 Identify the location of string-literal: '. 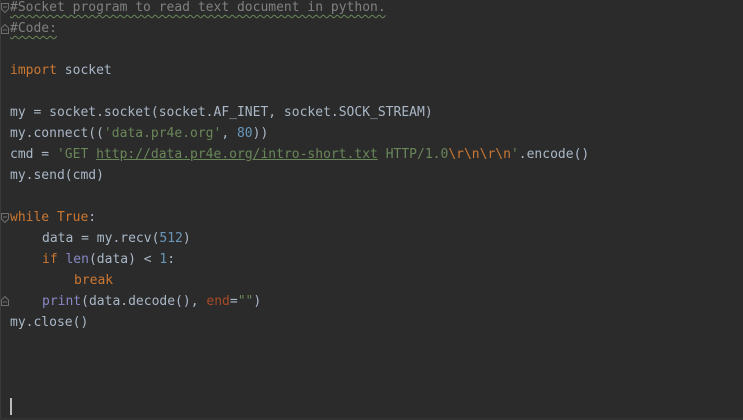
(514, 154).